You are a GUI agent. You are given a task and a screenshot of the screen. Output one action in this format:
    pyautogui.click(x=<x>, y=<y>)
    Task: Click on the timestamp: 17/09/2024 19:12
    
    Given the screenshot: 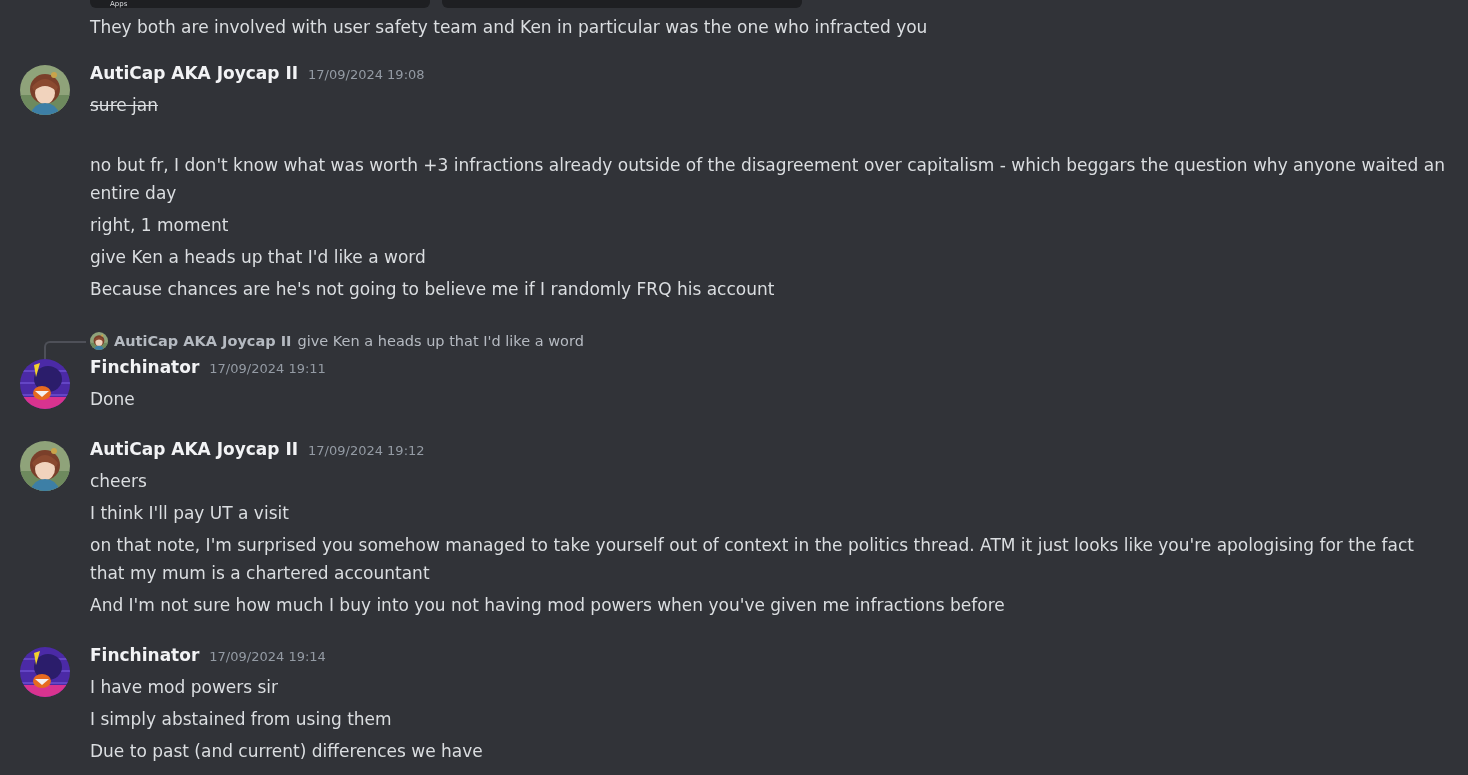 What is the action you would take?
    pyautogui.click(x=366, y=450)
    